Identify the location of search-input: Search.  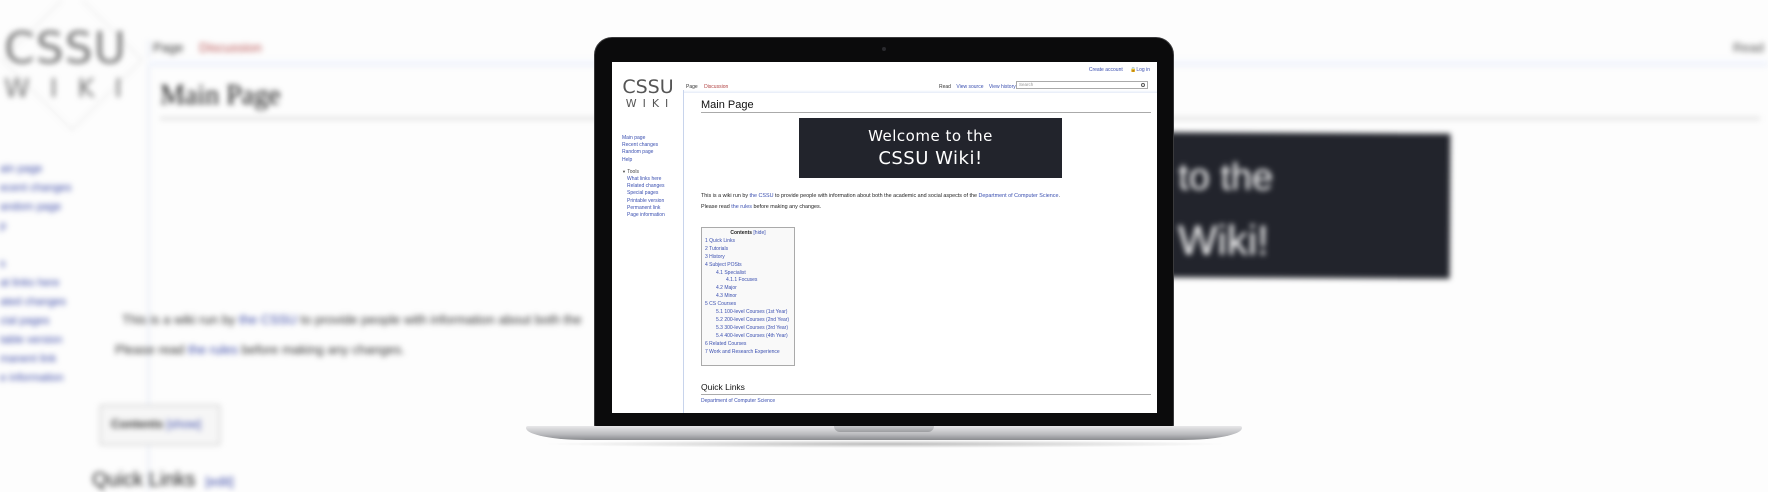
(1082, 85).